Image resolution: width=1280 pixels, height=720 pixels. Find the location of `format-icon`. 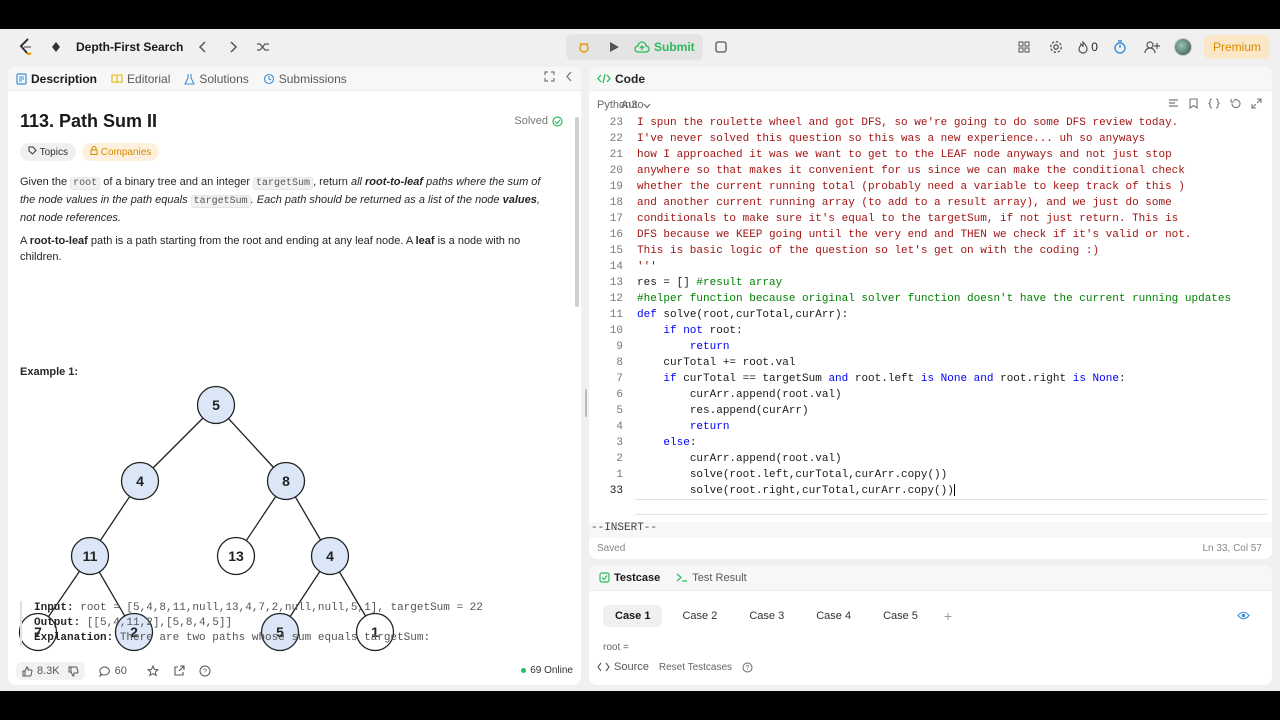

format-icon is located at coordinates (1173, 105).